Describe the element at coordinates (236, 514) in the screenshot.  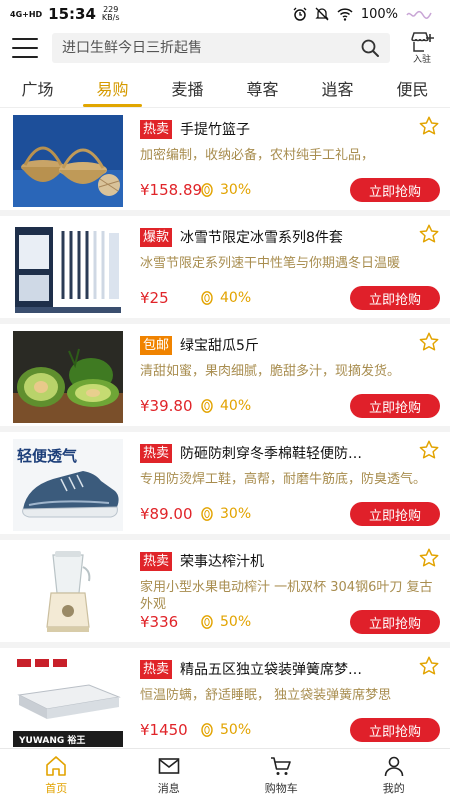
I see `product-discount-percent: 30%` at that location.